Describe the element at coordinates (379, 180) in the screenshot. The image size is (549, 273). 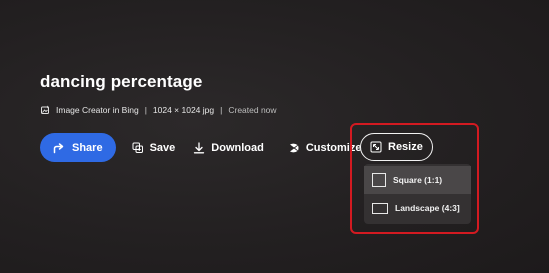
I see `square-icon` at that location.